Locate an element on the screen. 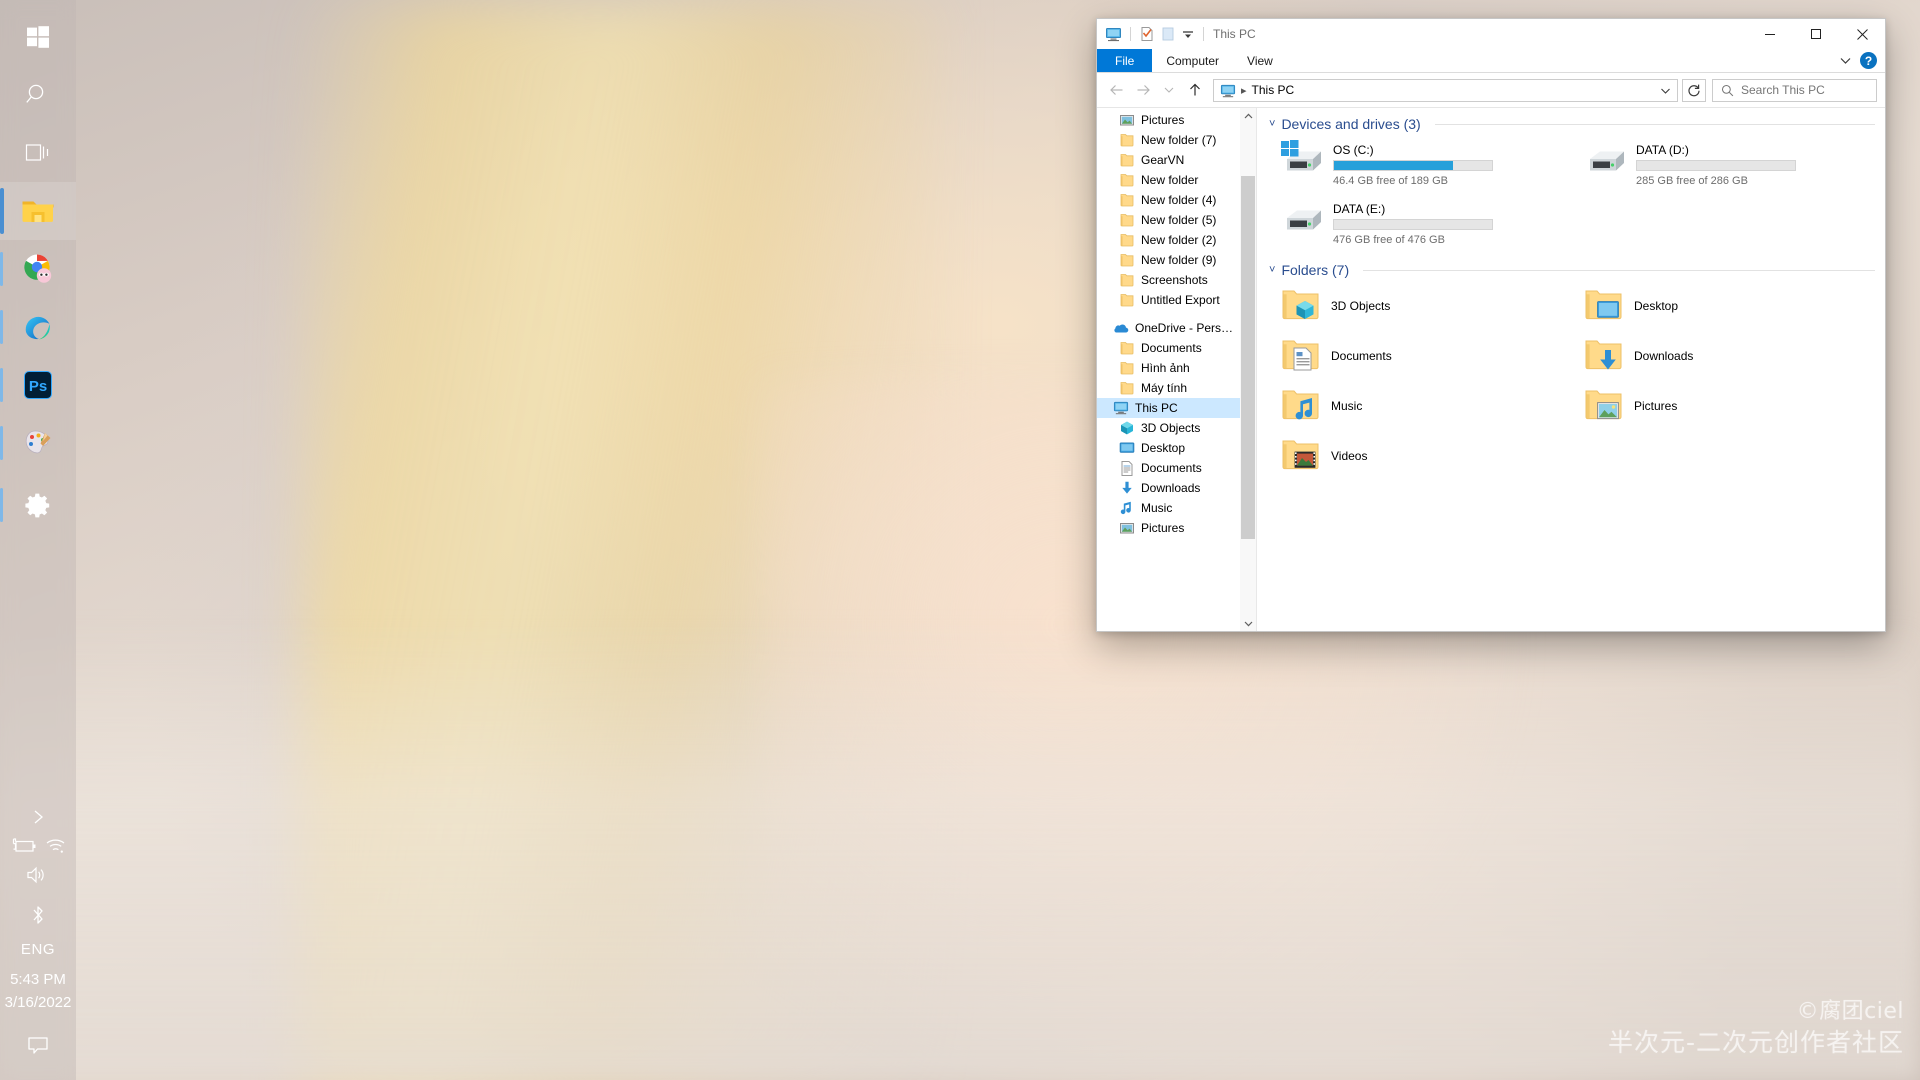 This screenshot has height=1080, width=1920. ribbon-tabs: File Computer View ? is located at coordinates (1491, 61).